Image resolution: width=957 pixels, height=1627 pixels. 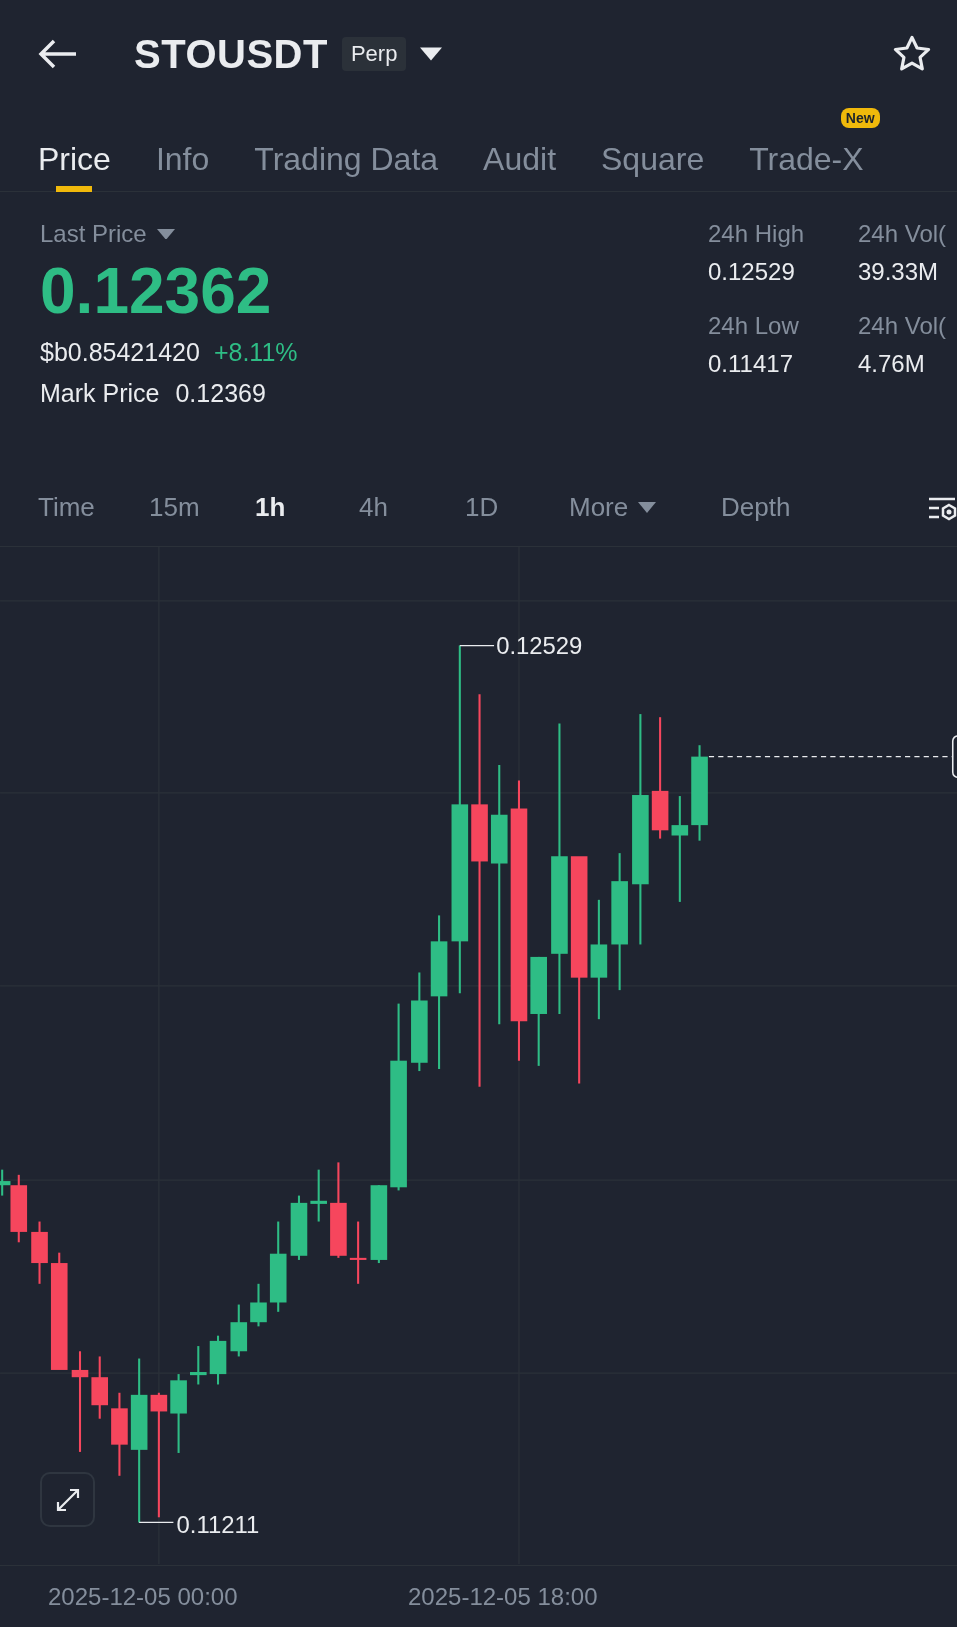 I want to click on stat-value: 0.11417, so click(x=751, y=364).